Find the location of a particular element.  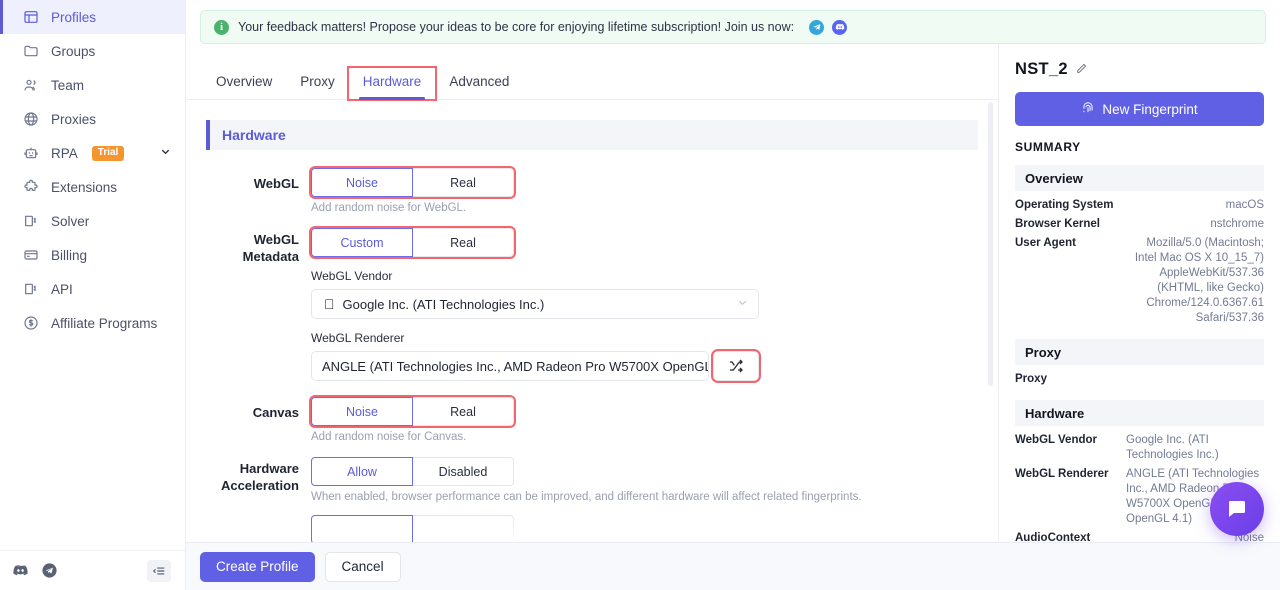

next-option-a is located at coordinates (362, 529).